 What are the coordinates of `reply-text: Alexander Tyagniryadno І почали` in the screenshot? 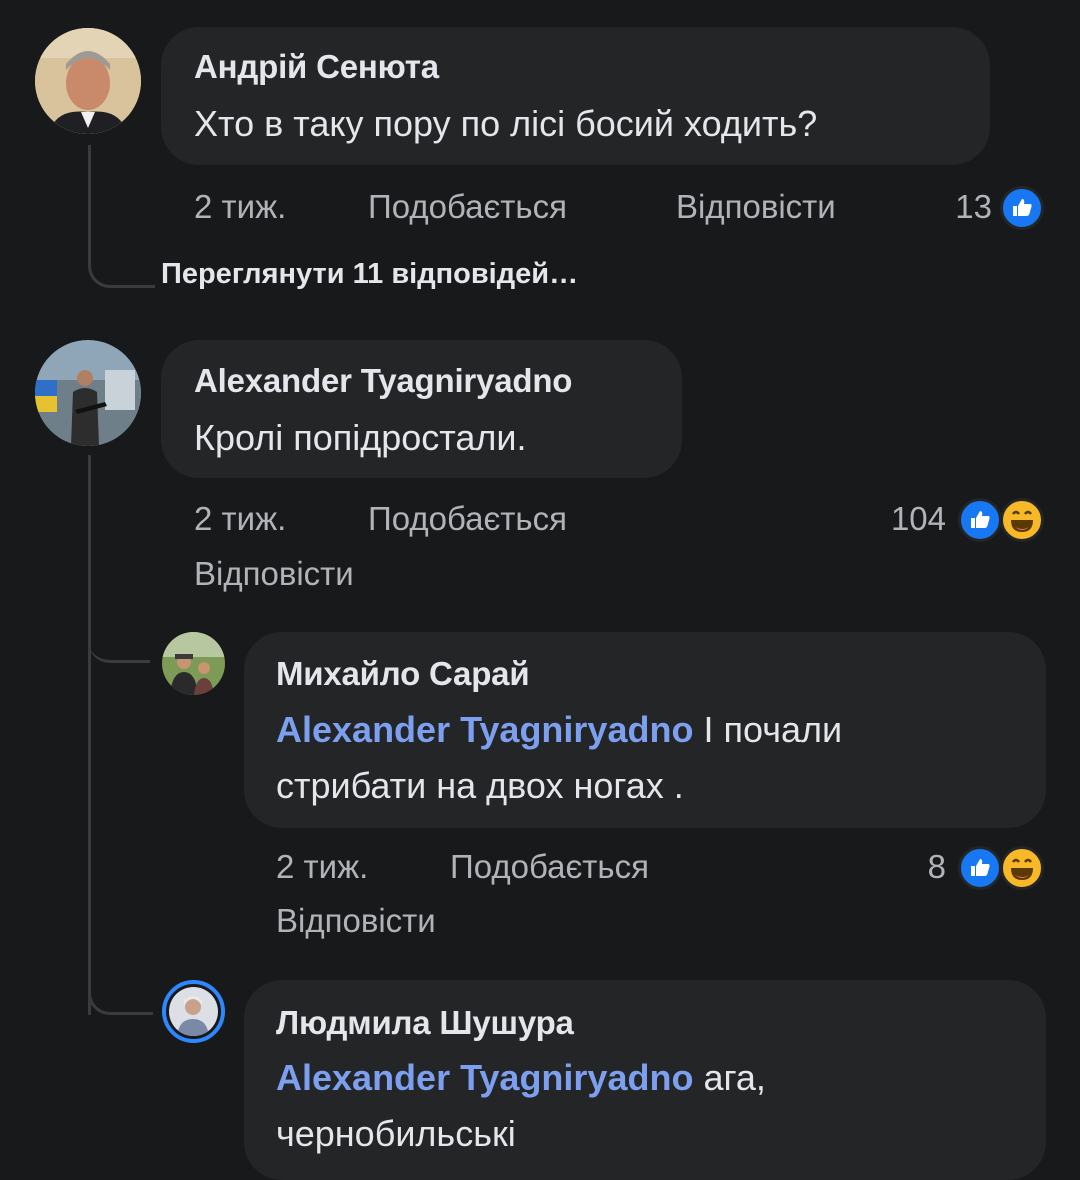 It's located at (559, 730).